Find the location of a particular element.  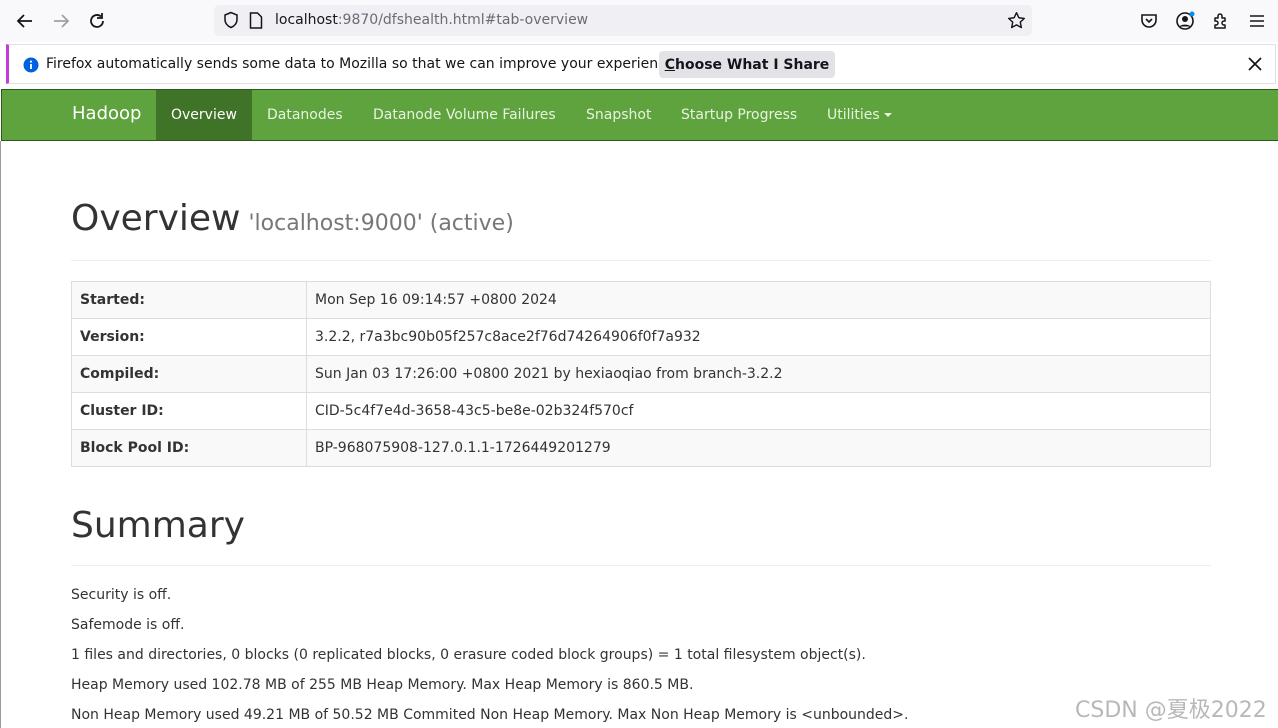

row-key: Version: is located at coordinates (189, 337).